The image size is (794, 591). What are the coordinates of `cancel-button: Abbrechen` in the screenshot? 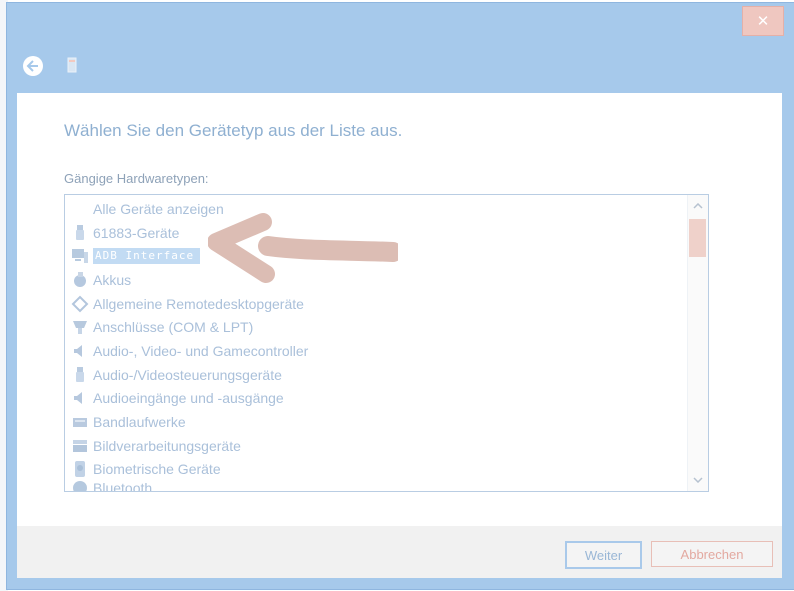 It's located at (712, 554).